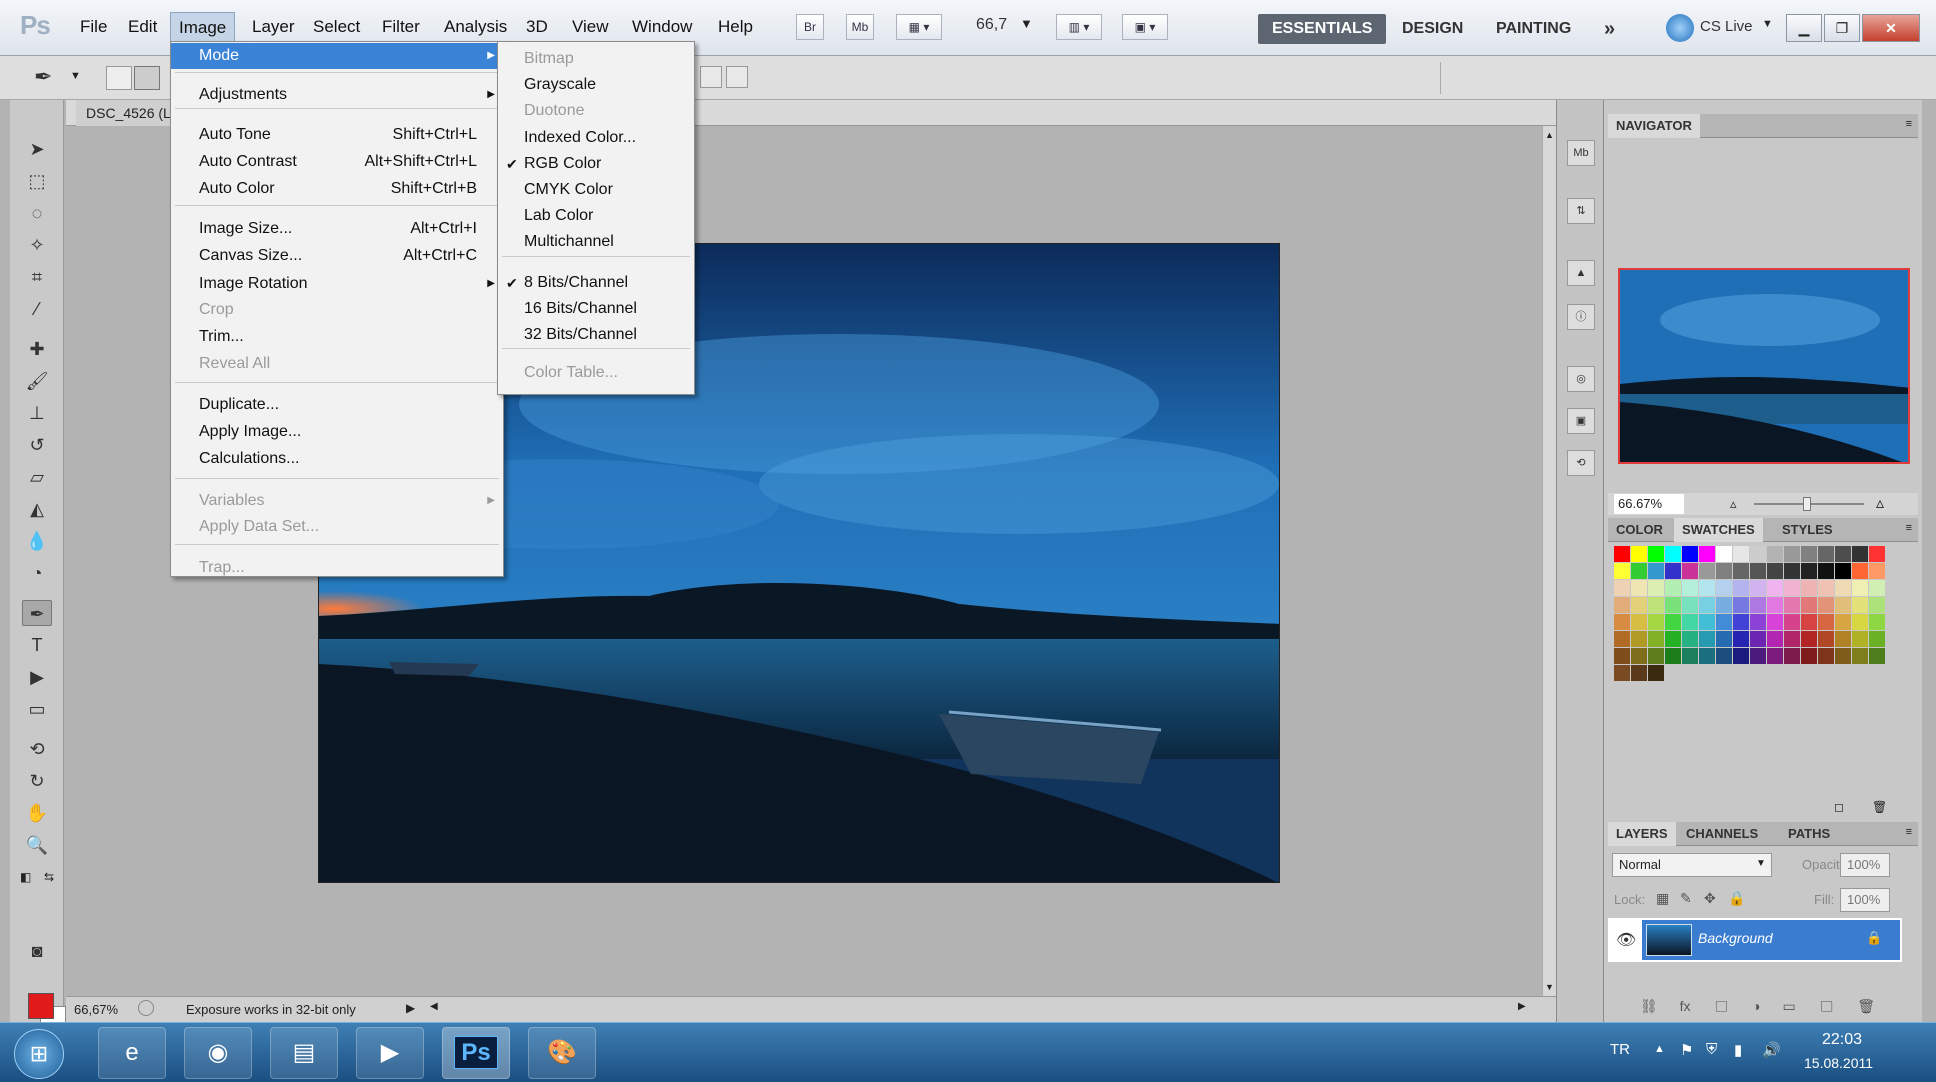  What do you see at coordinates (1767, 24) in the screenshot?
I see `cs-live-chevron-down-icon: ▼` at bounding box center [1767, 24].